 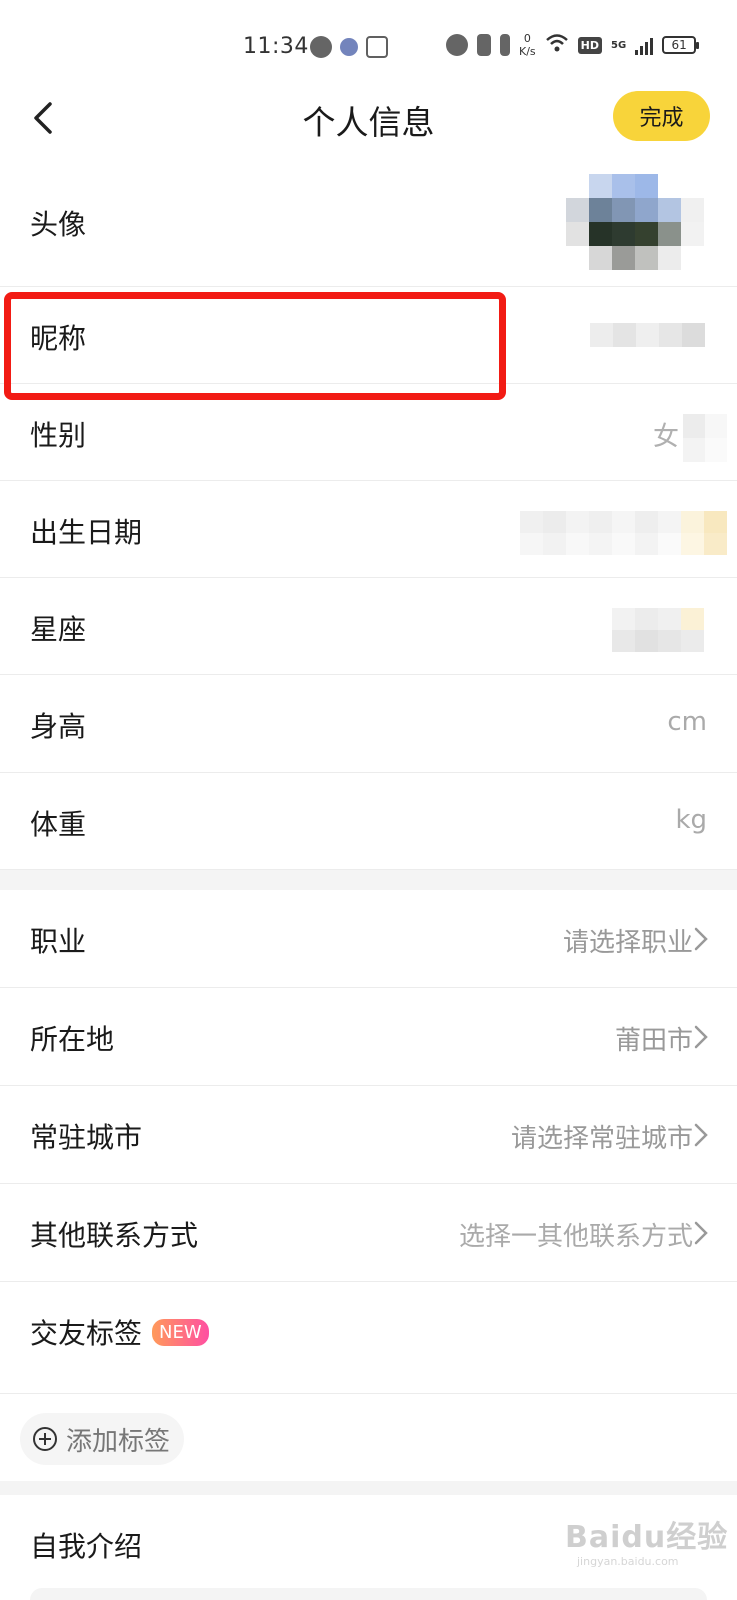 I want to click on other-contact-value: 选择一其他联系方式, so click(x=575, y=1237).